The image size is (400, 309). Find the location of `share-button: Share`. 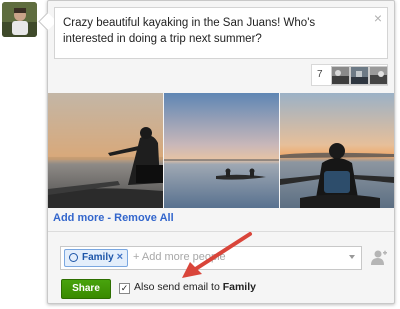

share-button: Share is located at coordinates (86, 289).